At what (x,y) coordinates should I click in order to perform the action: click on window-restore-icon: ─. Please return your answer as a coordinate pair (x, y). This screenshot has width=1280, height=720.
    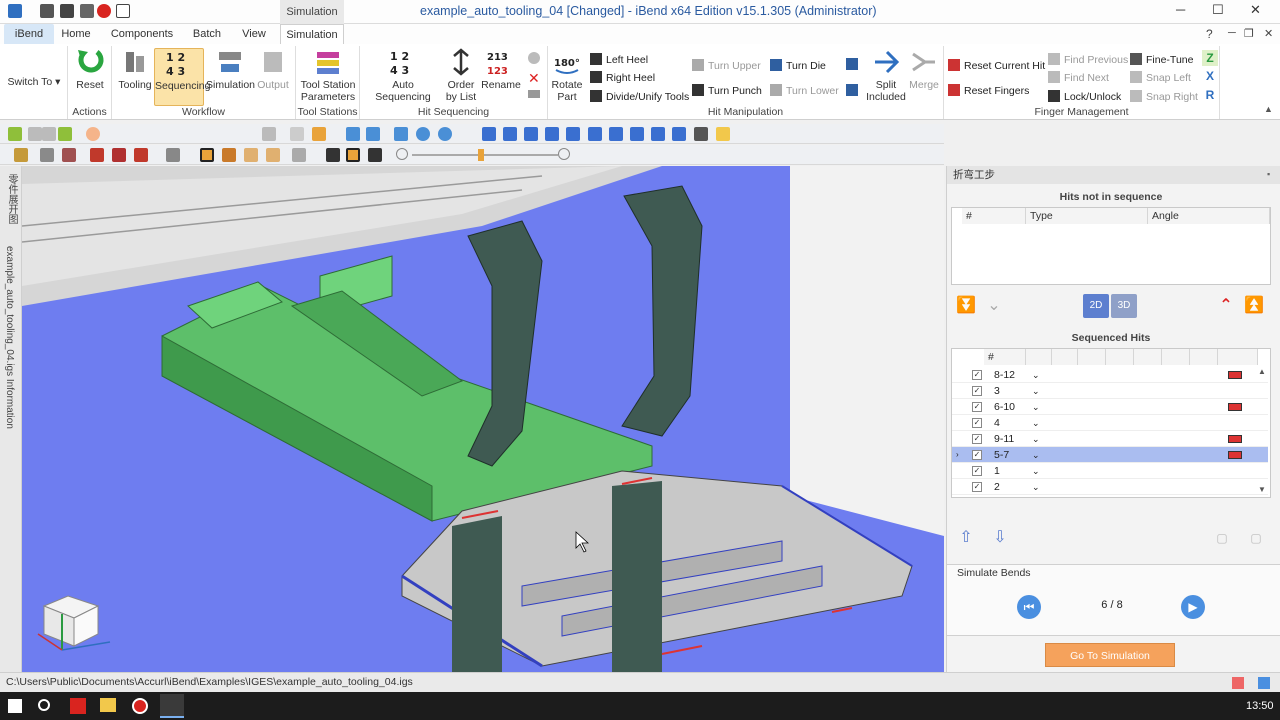
    Looking at the image, I should click on (1232, 33).